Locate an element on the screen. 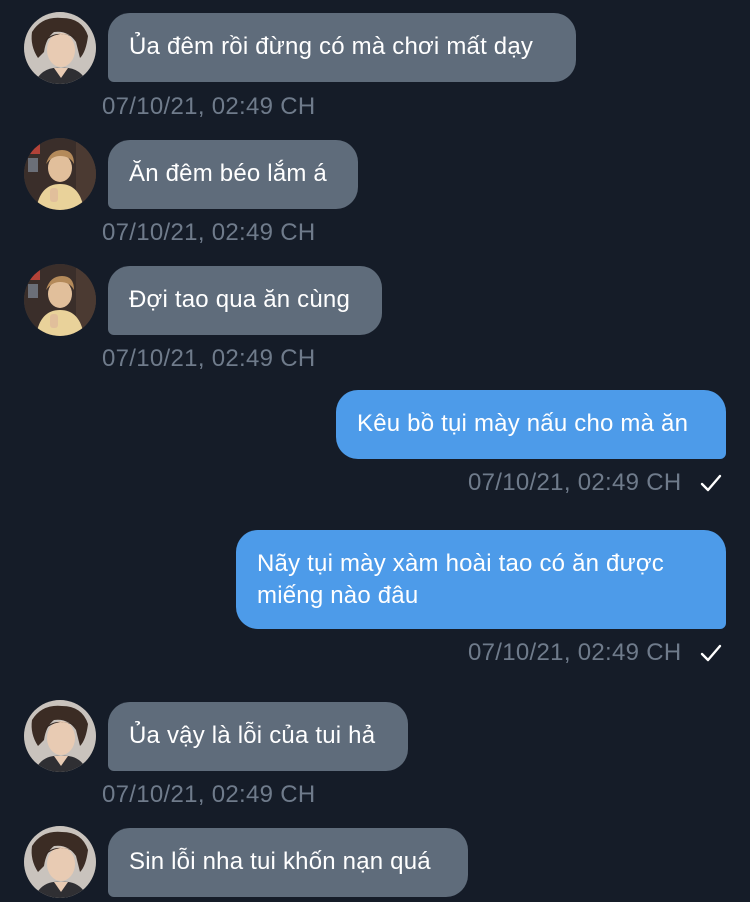 The width and height of the screenshot is (750, 902). incoming-message-bubble: Ủa đêm rồi đừng có mà chơi mất dạy is located at coordinates (342, 47).